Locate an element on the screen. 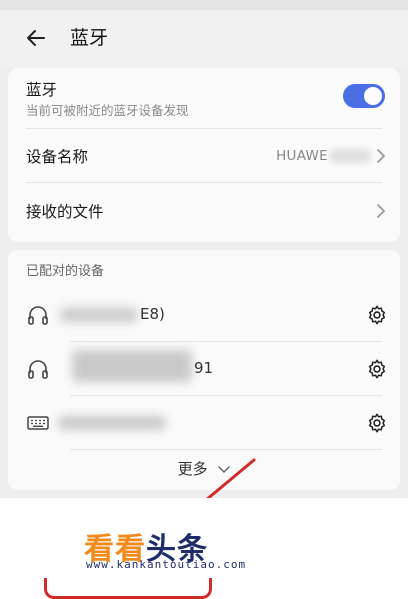  paired-device-row: E8) is located at coordinates (204, 315).